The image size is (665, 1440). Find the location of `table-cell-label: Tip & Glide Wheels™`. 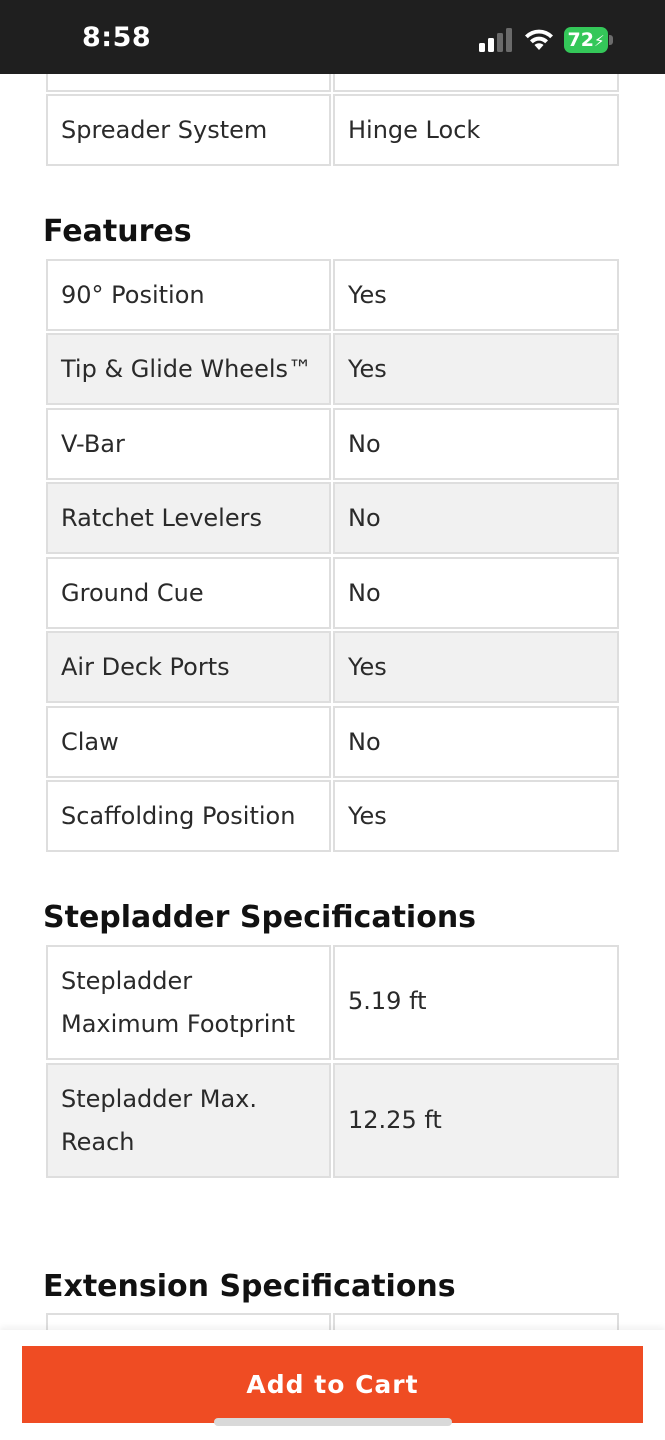

table-cell-label: Tip & Glide Wheels™ is located at coordinates (188, 369).